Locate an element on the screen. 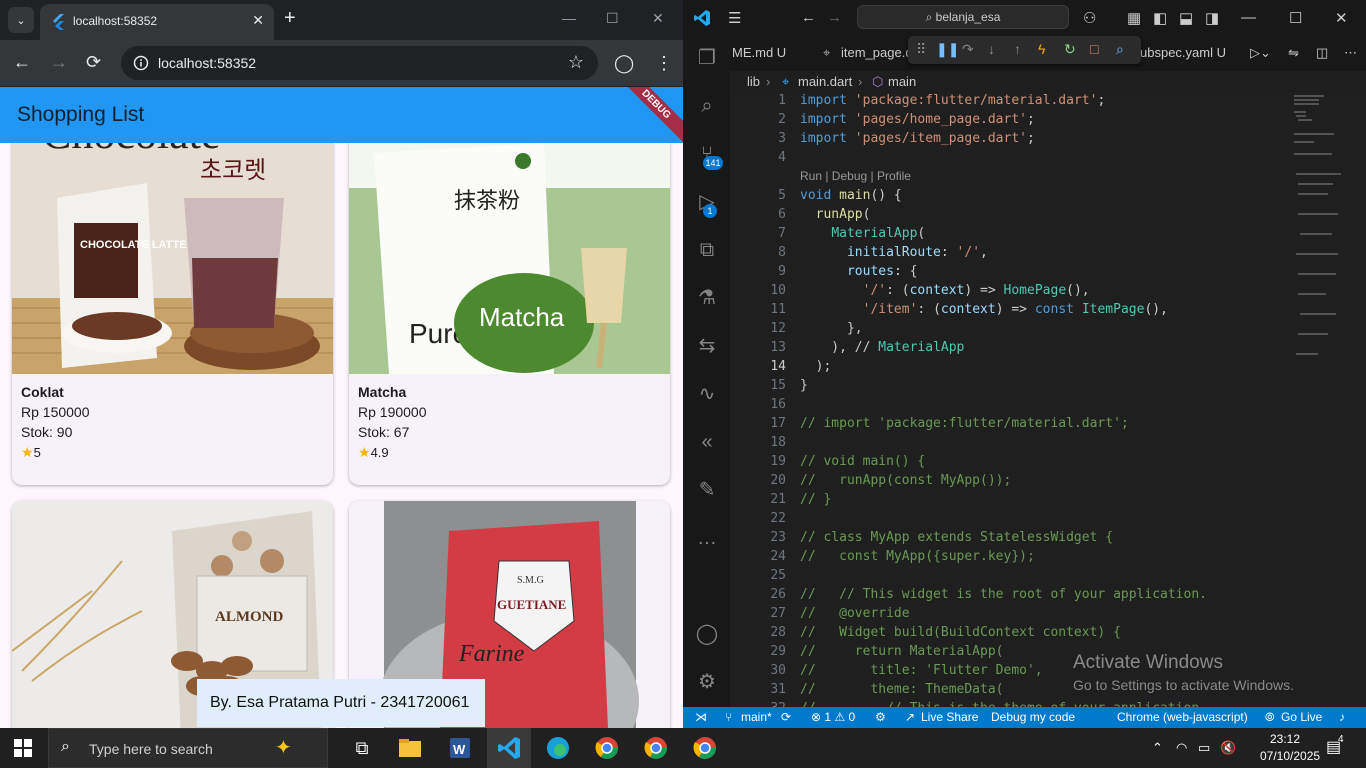 The image size is (1366, 768). code-line: runApp( is located at coordinates (835, 214).